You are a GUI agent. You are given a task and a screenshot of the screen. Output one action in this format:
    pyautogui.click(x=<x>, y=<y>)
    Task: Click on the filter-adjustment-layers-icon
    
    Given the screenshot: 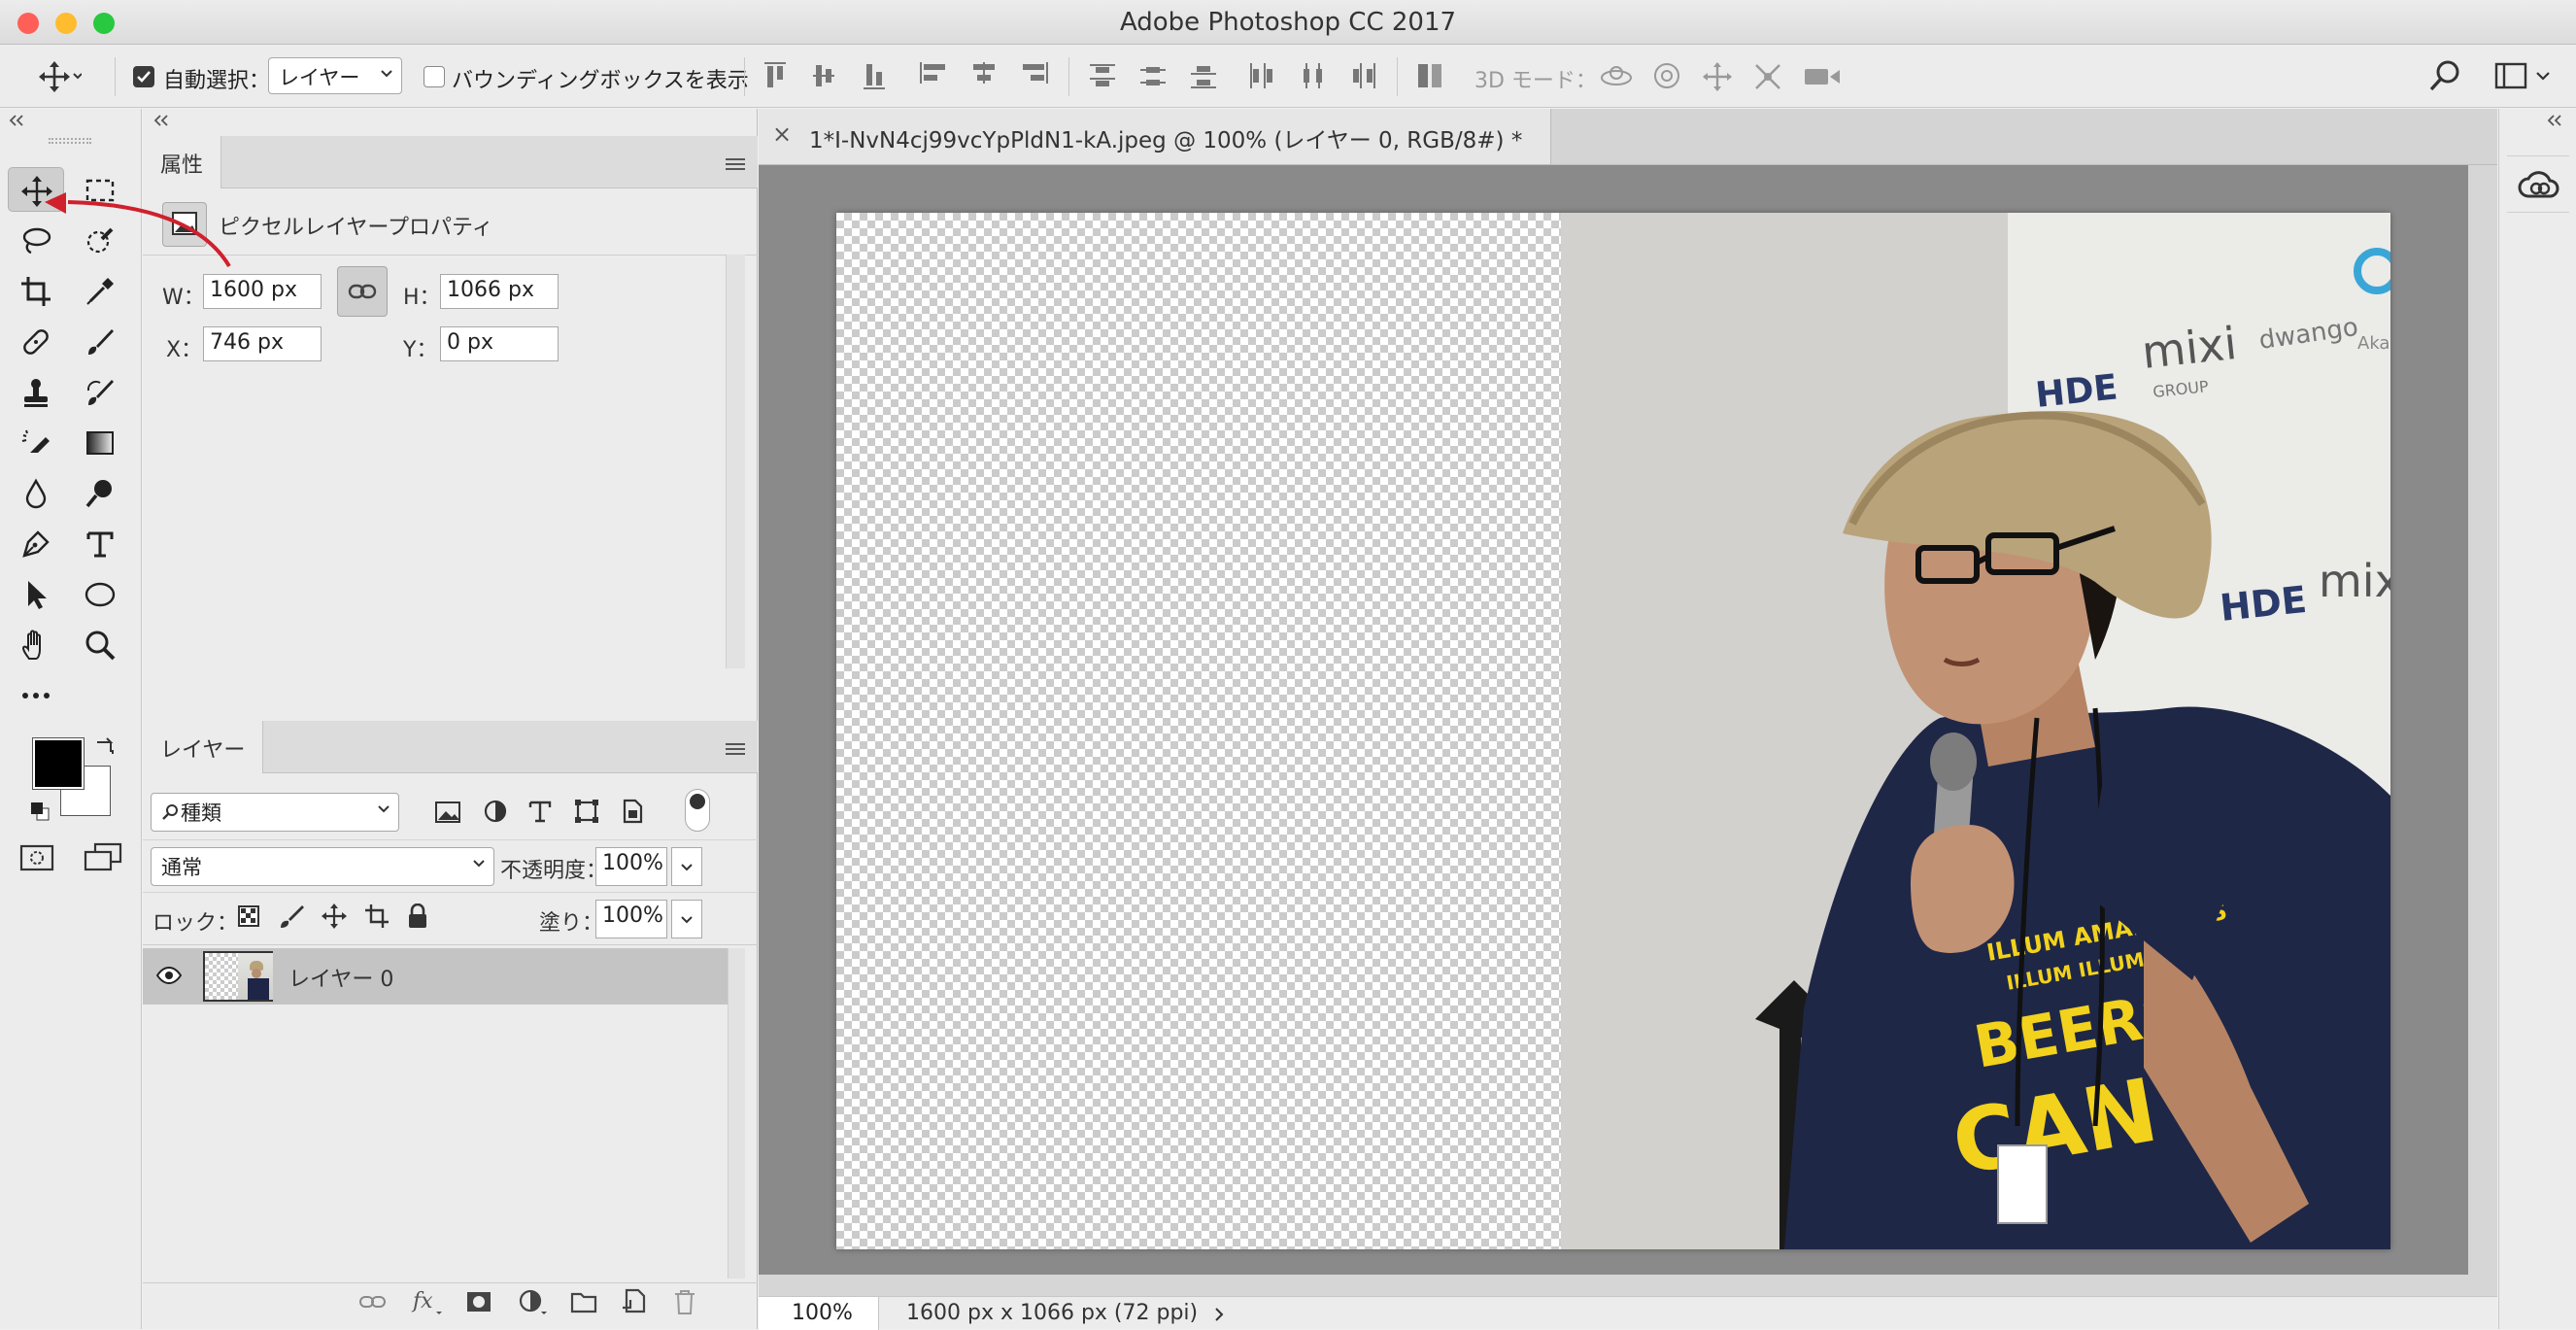 What is the action you would take?
    pyautogui.click(x=495, y=811)
    